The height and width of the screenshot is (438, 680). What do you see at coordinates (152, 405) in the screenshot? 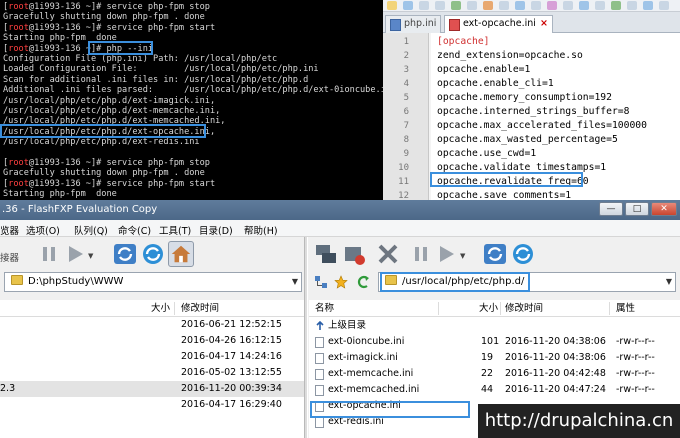
I see `local-file-row: 2016-04-17 16:29:40` at bounding box center [152, 405].